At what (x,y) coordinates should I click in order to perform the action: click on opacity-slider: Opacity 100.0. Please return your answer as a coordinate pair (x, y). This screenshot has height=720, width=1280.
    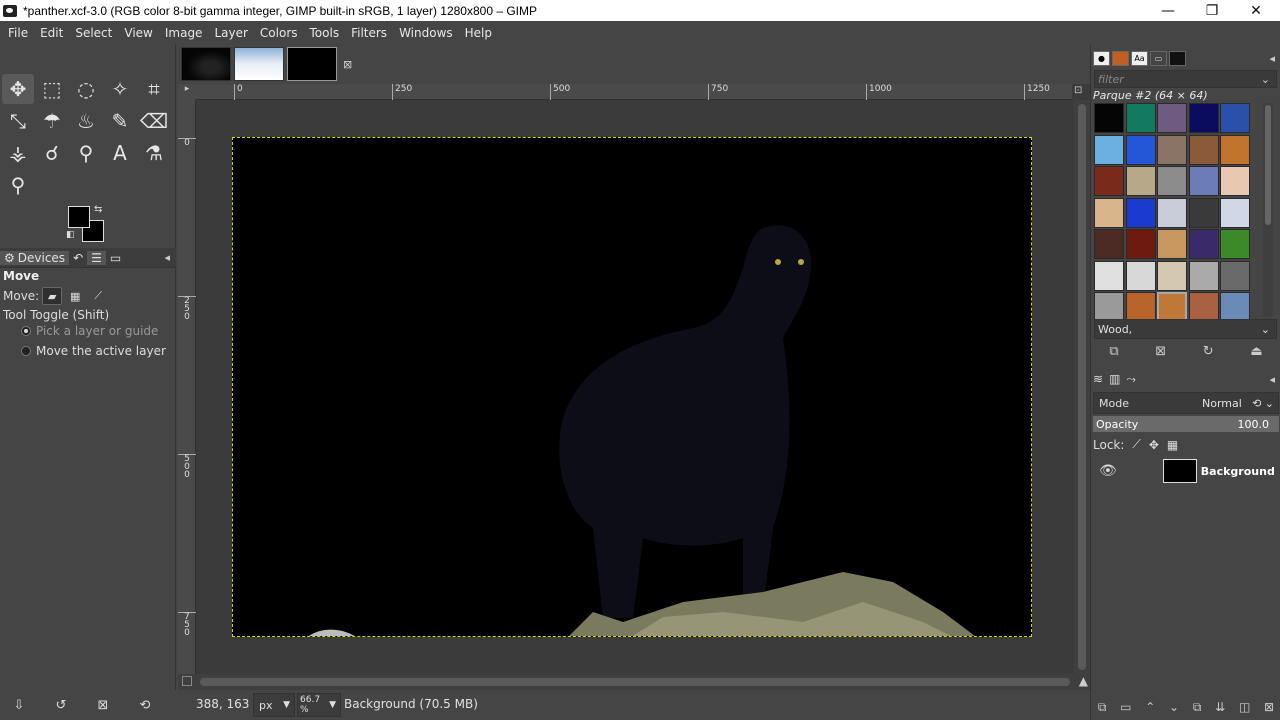
    Looking at the image, I should click on (1186, 424).